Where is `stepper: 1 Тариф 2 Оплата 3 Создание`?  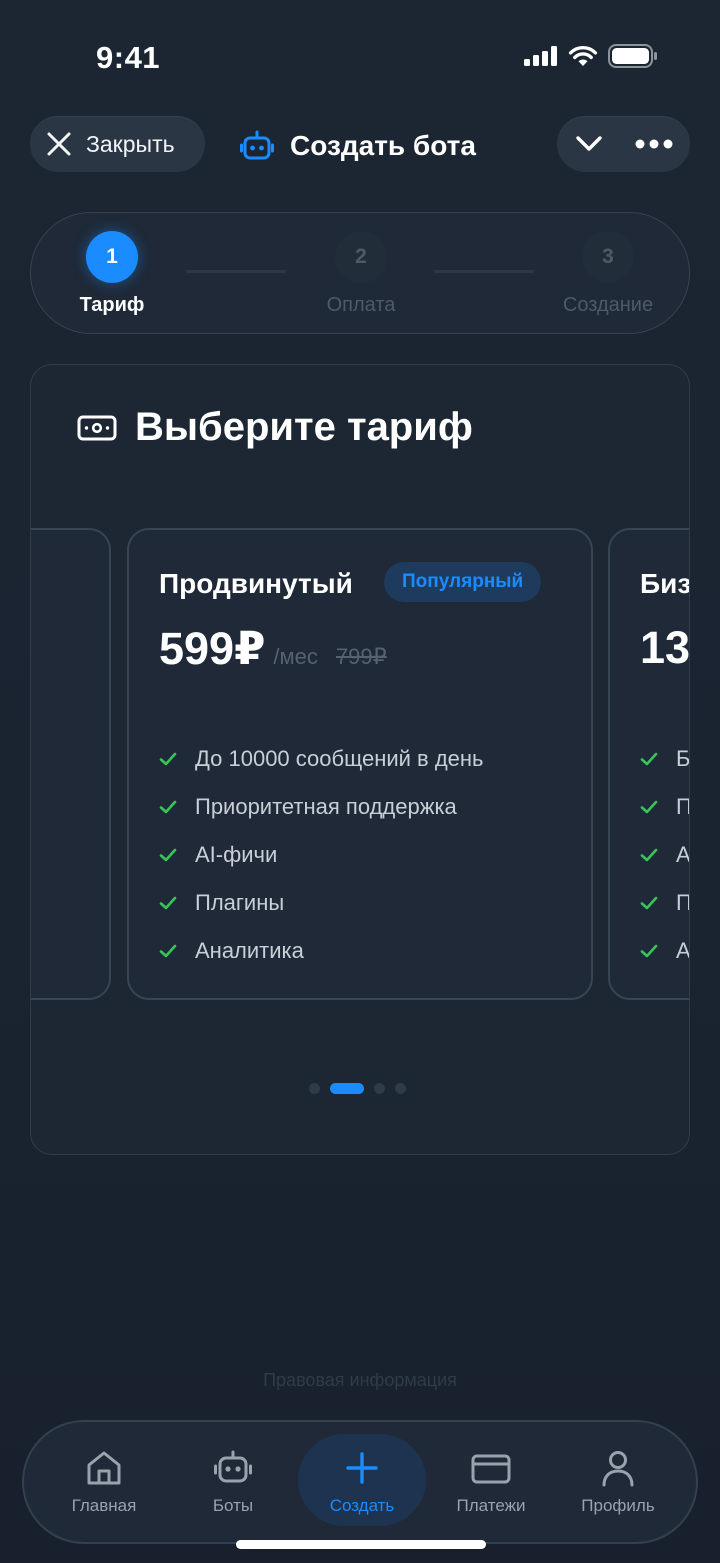
stepper: 1 Тариф 2 Оплата 3 Создание is located at coordinates (360, 273).